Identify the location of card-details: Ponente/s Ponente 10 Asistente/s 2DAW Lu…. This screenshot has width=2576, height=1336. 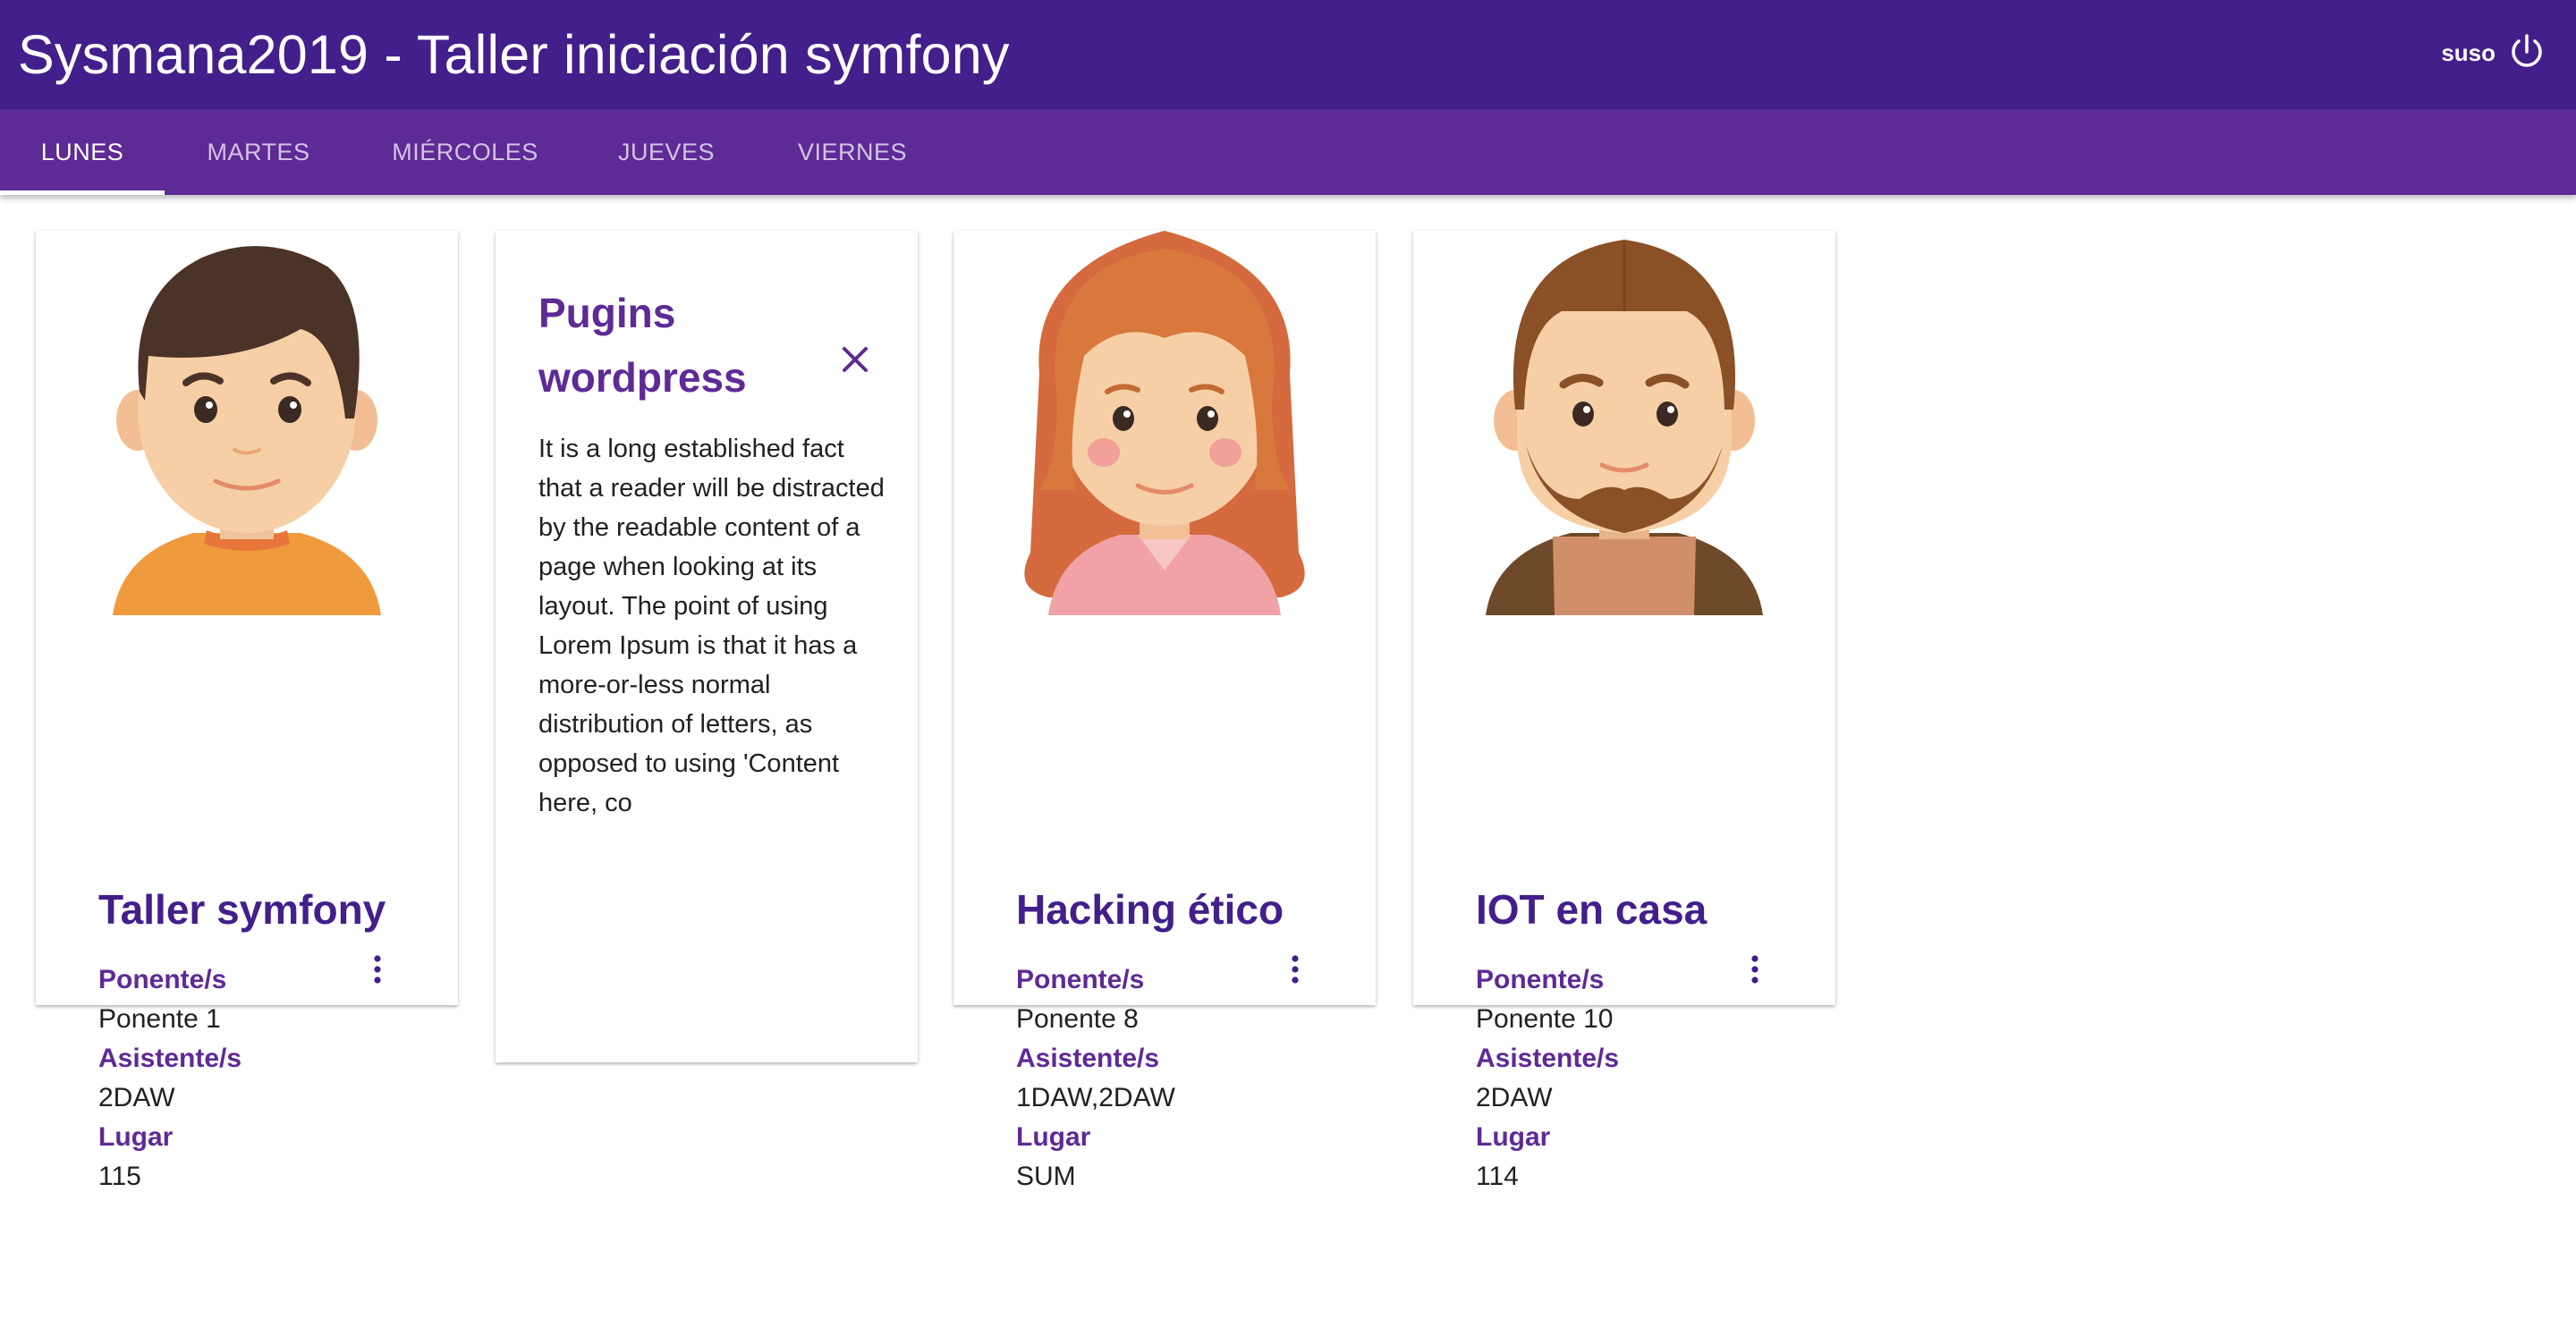
(1547, 1078).